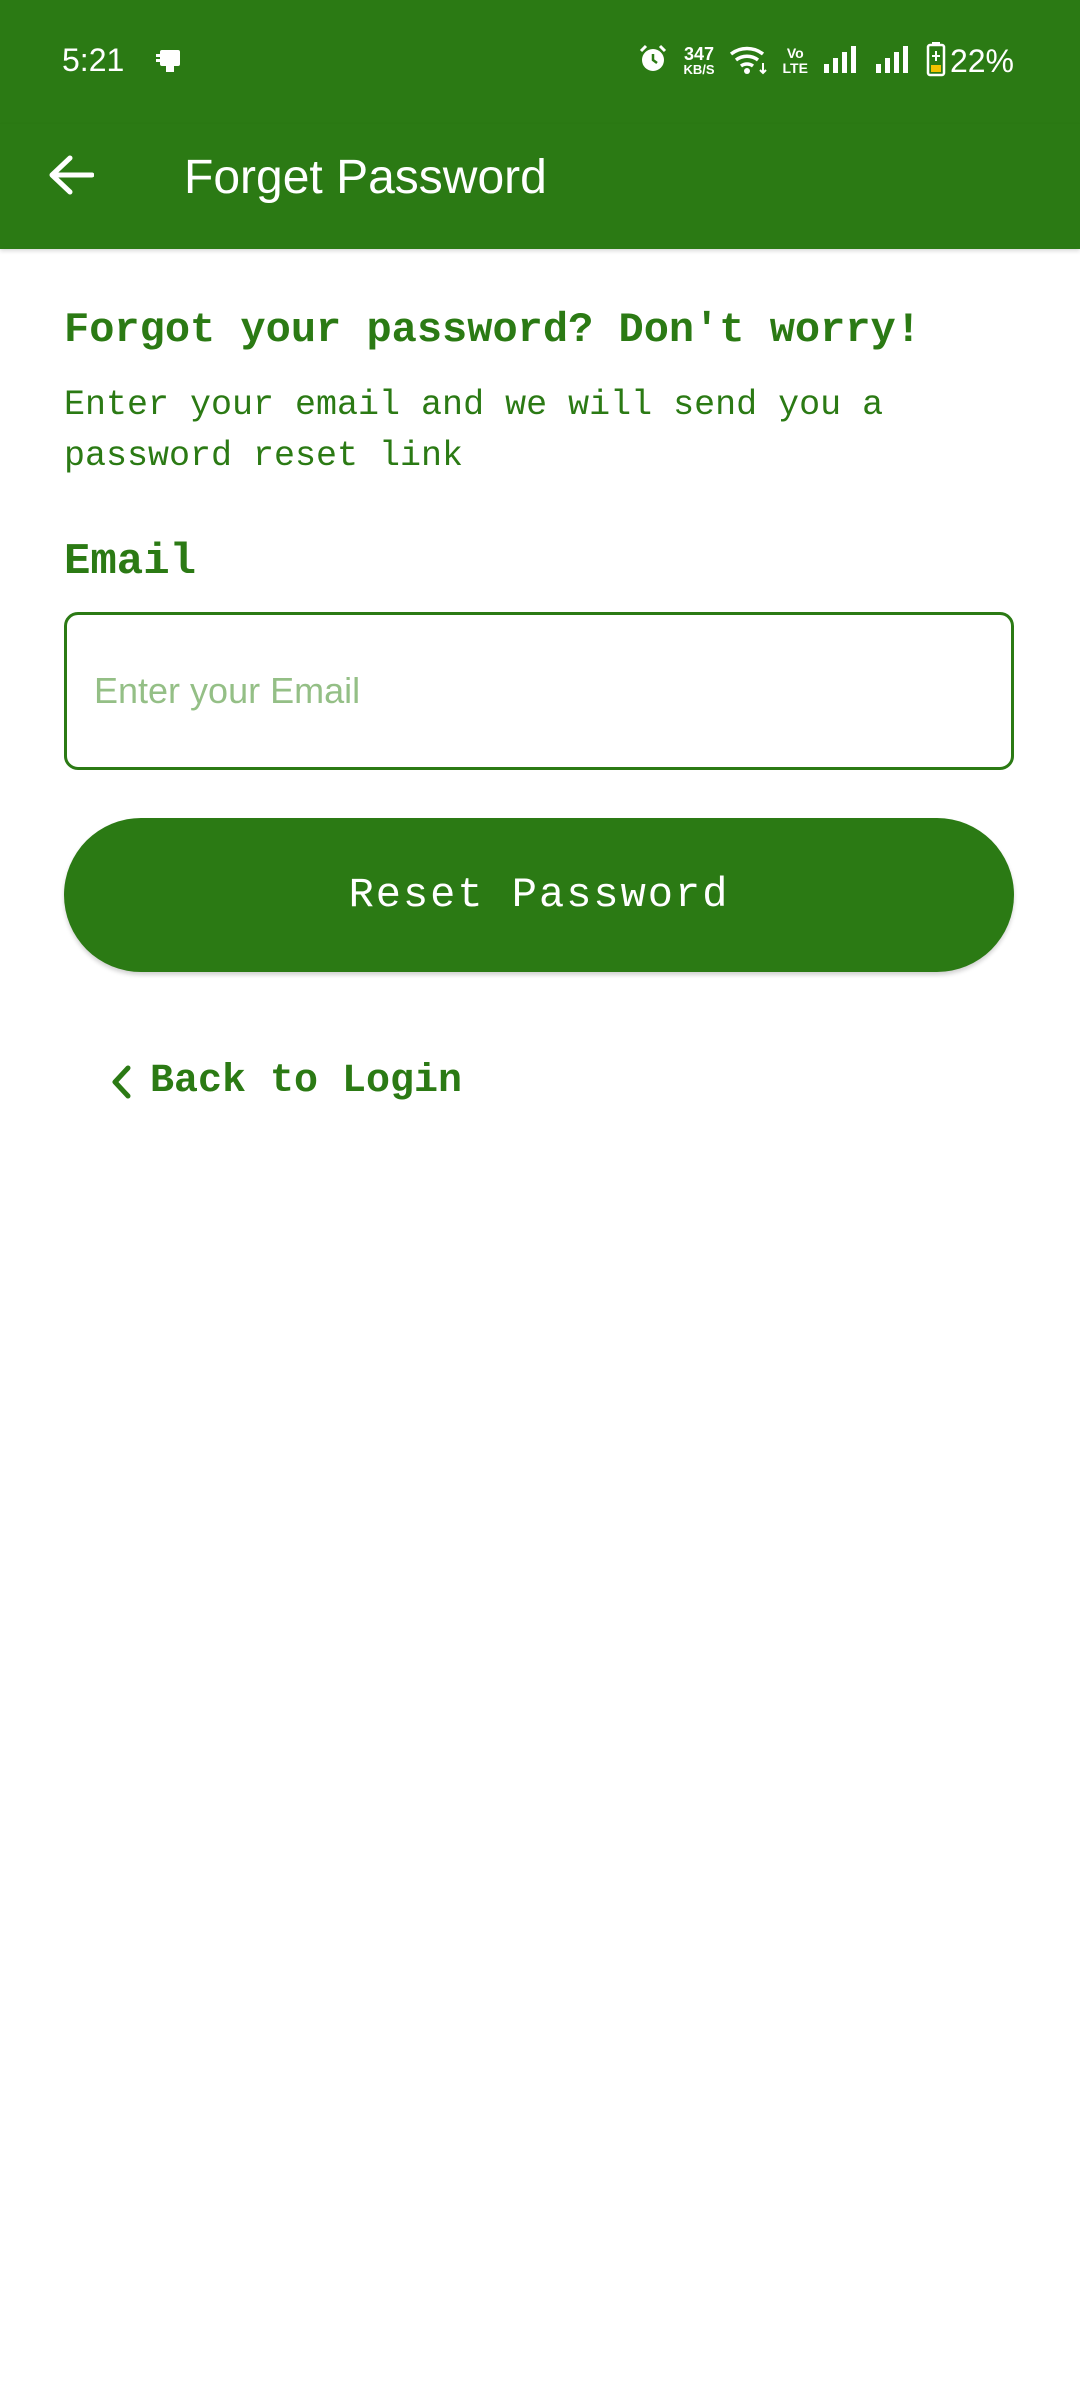  Describe the element at coordinates (170, 60) in the screenshot. I see `notification-icon` at that location.